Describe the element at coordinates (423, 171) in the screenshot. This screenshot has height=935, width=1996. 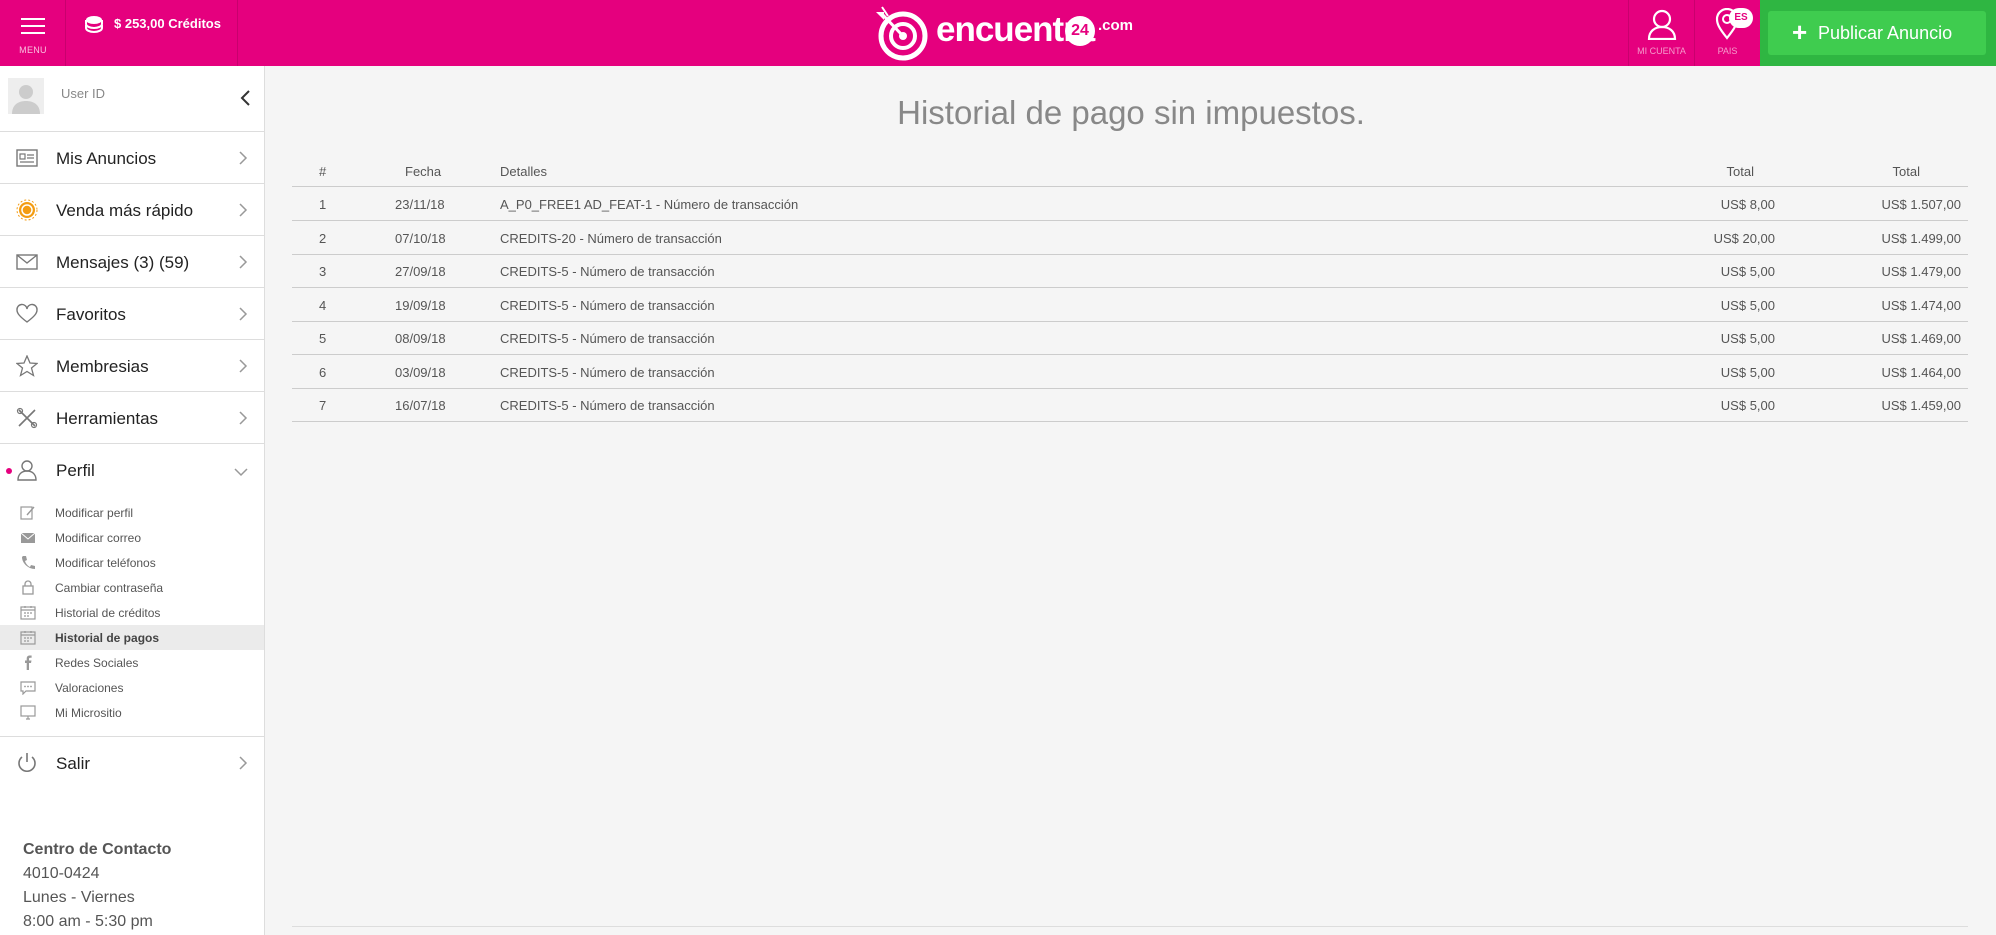
I see `col-date: Fecha` at that location.